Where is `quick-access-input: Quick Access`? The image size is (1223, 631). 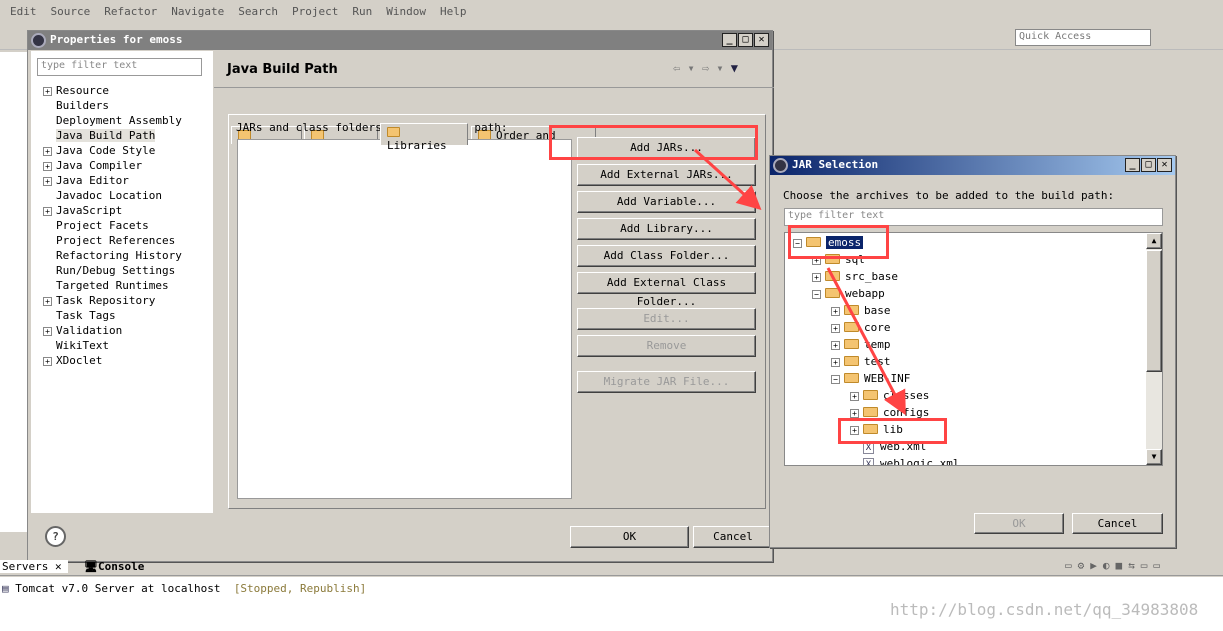 quick-access-input: Quick Access is located at coordinates (1083, 37).